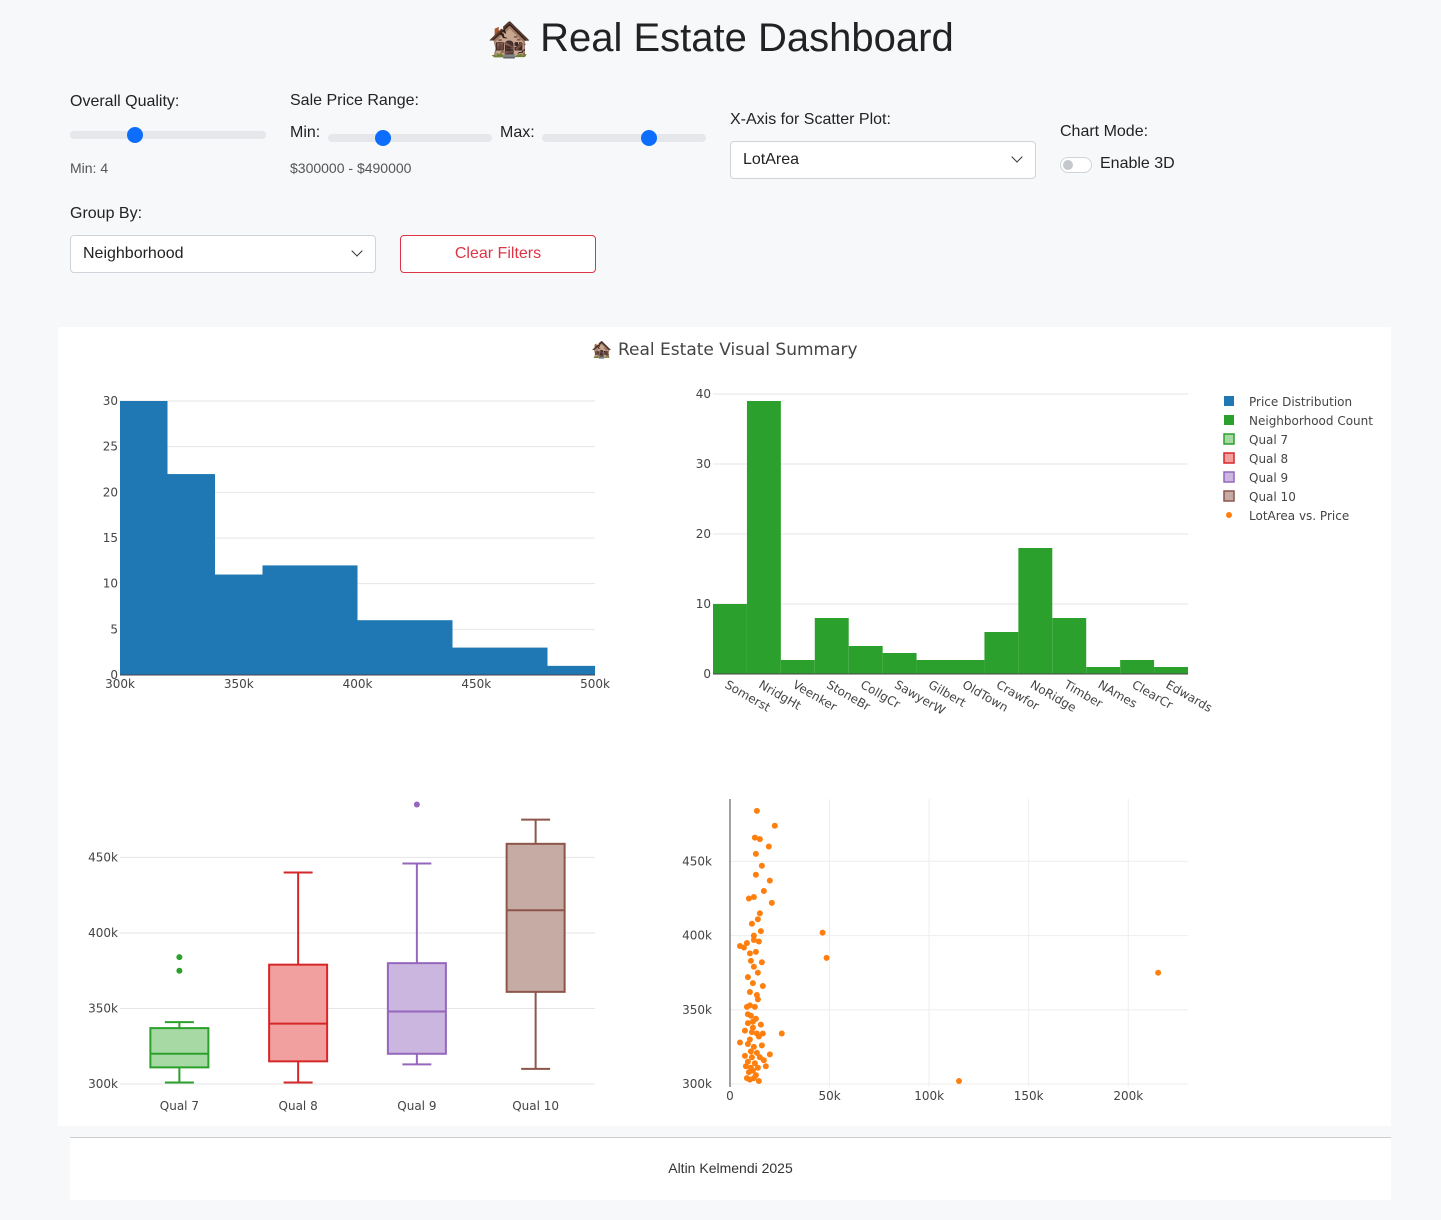 This screenshot has width=1441, height=1220. I want to click on legend-label: Qual 10, so click(1272, 497).